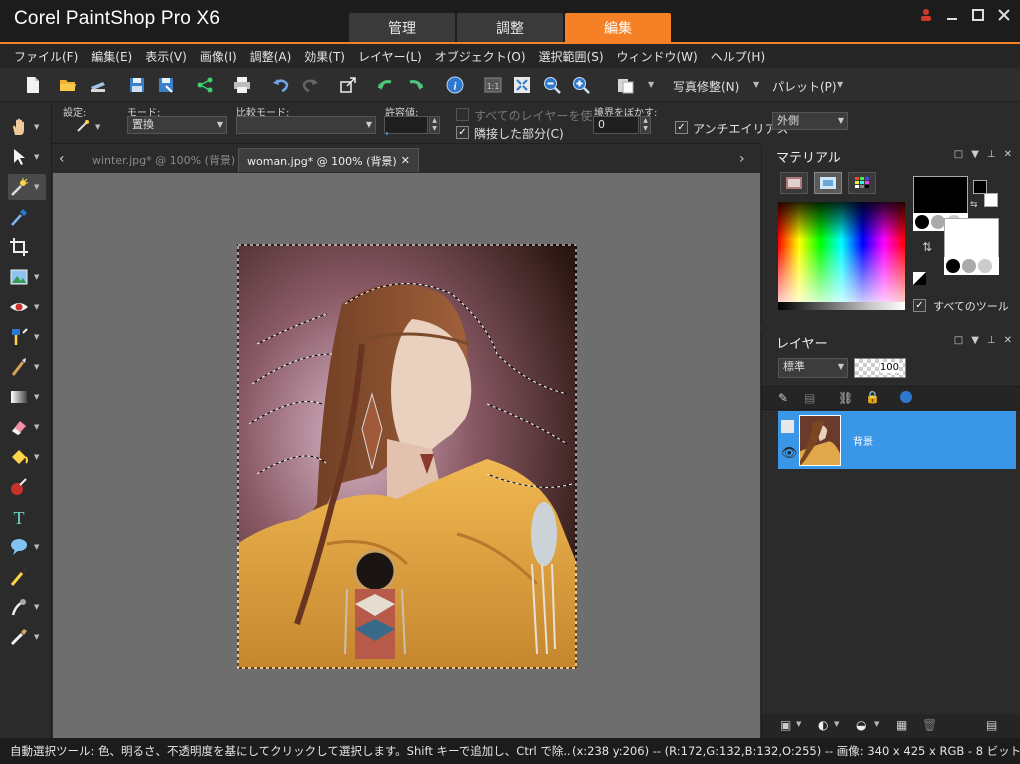 The width and height of the screenshot is (1020, 764). Describe the element at coordinates (510, 27) in the screenshot. I see `tab-adjust: 調整` at that location.